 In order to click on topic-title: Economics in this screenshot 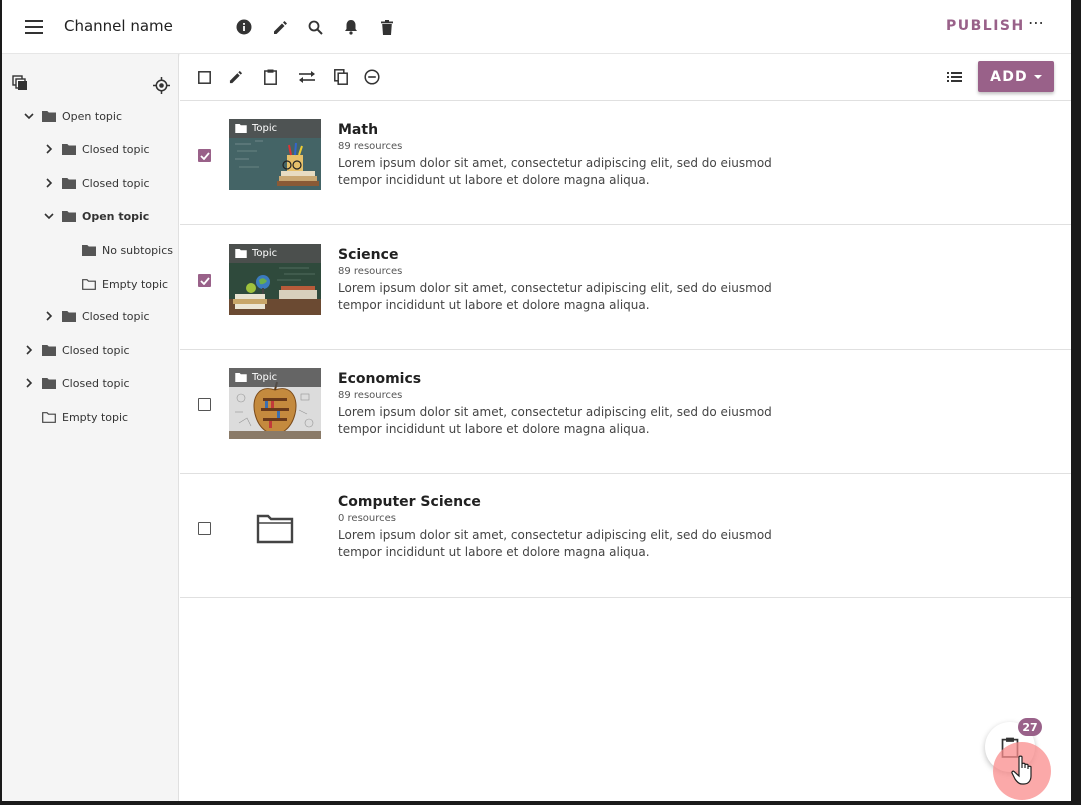, I will do `click(379, 379)`.